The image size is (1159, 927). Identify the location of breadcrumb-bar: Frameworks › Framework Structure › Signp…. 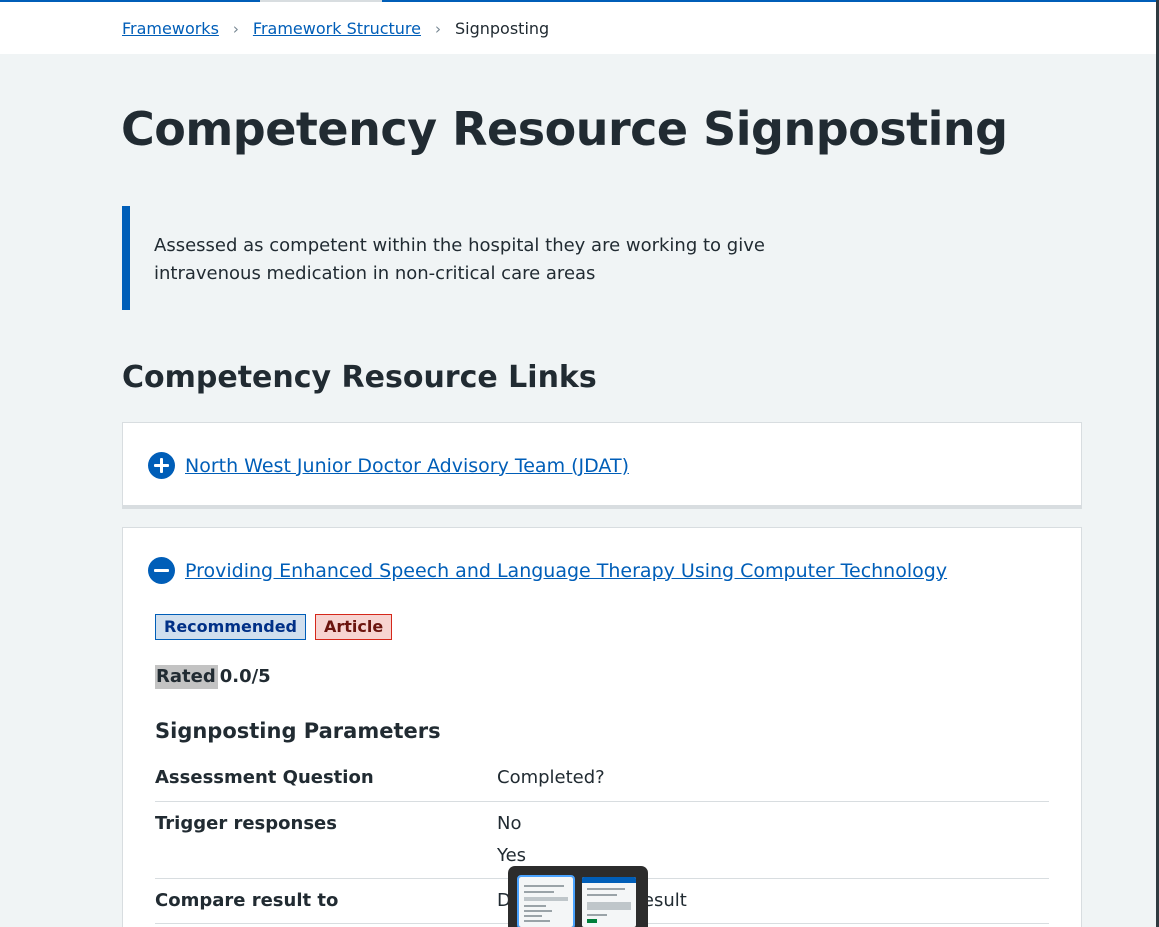
(578, 28).